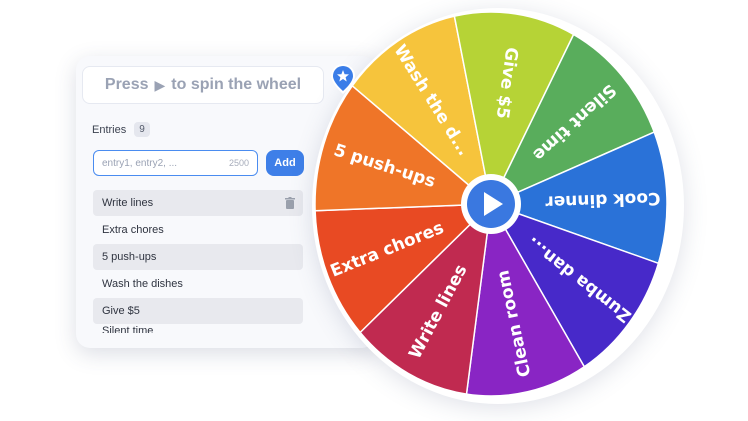  Describe the element at coordinates (343, 79) in the screenshot. I see `wheel-pointer-icon` at that location.